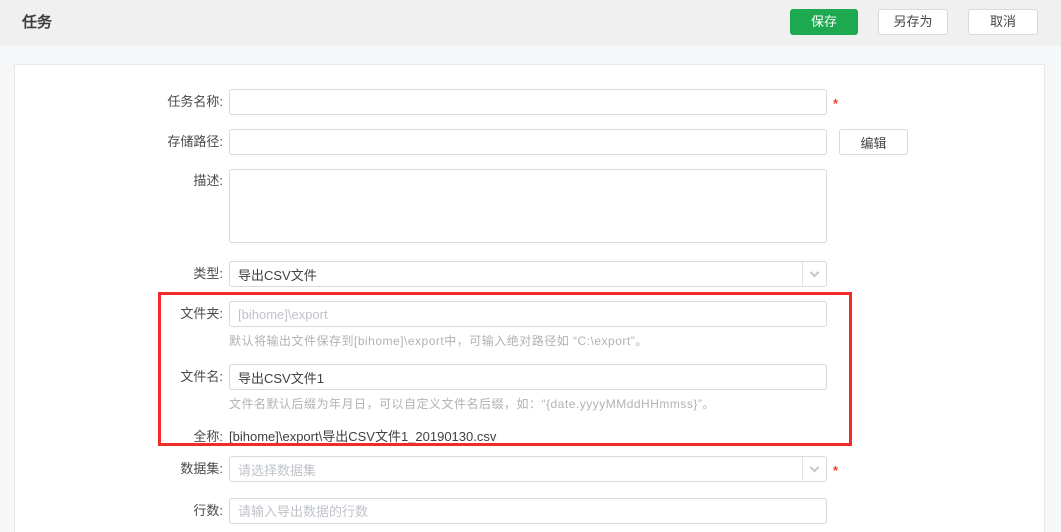  I want to click on storage-path-label: 存储路径:, so click(195, 141).